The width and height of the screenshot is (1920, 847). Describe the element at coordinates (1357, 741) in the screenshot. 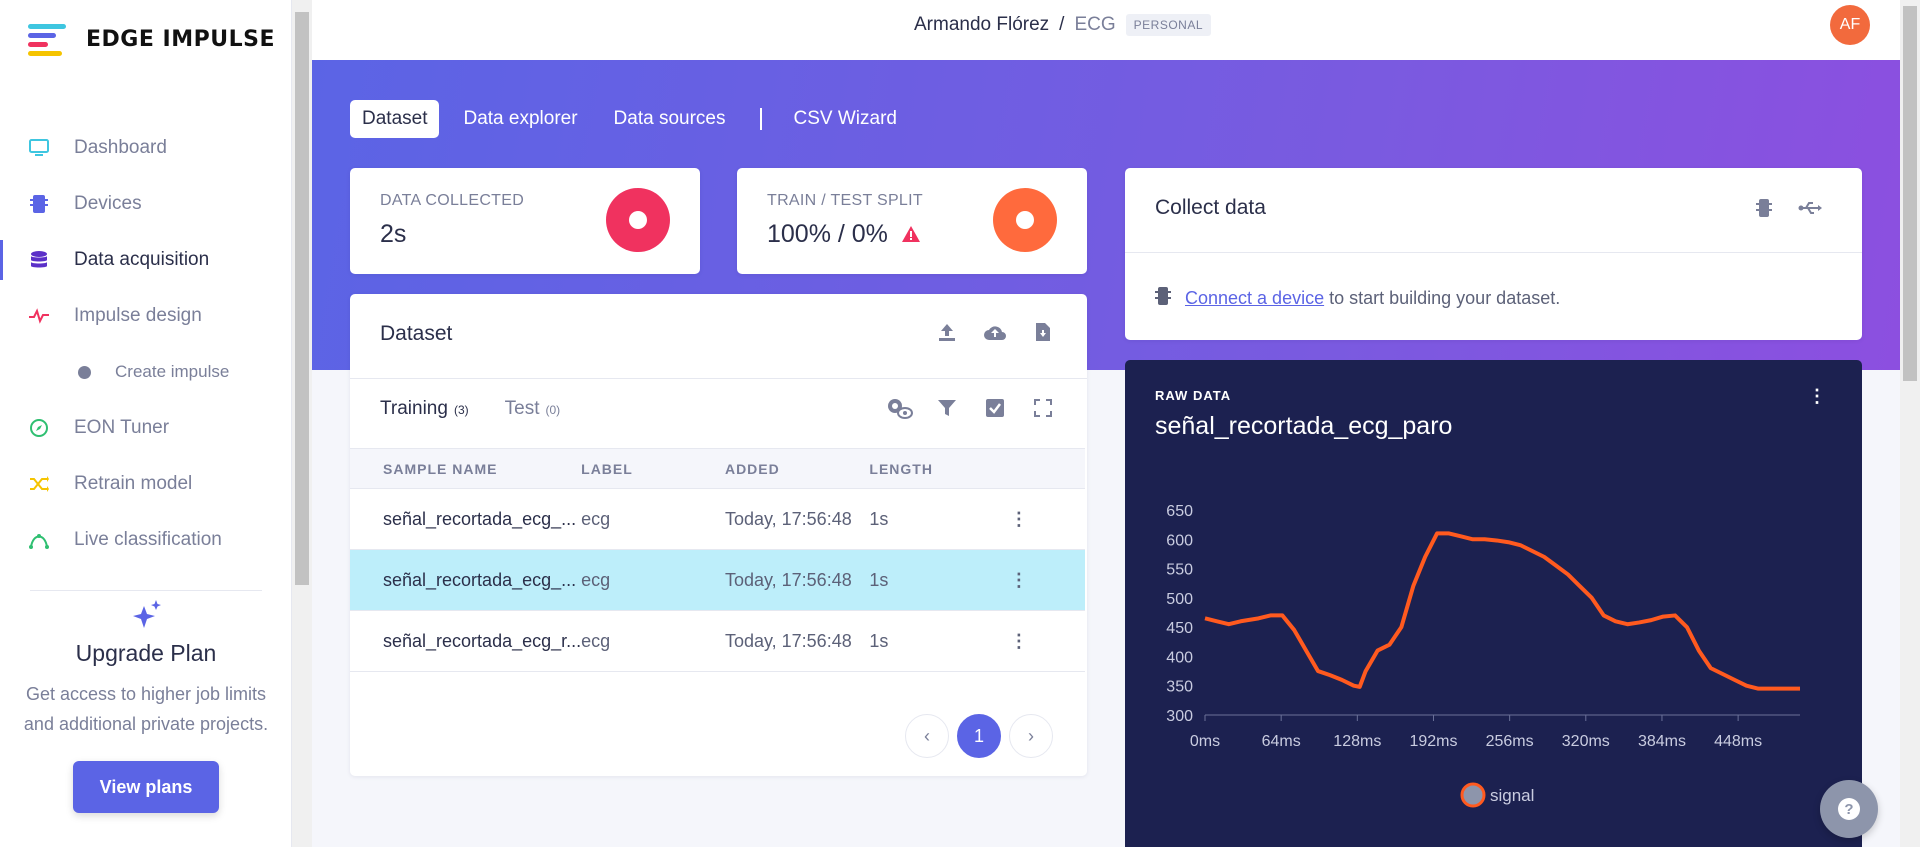

I see `x-tick-label: 128ms` at that location.